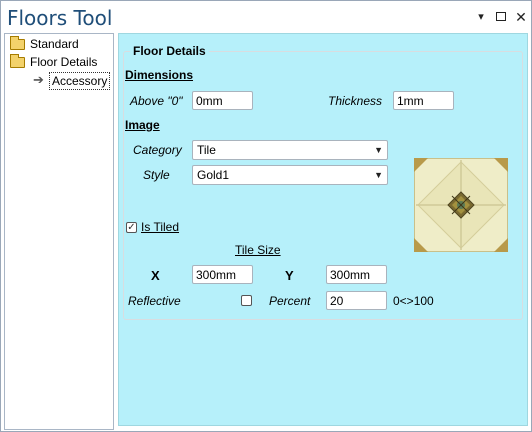  Describe the element at coordinates (461, 205) in the screenshot. I see `tile-preview-image` at that location.